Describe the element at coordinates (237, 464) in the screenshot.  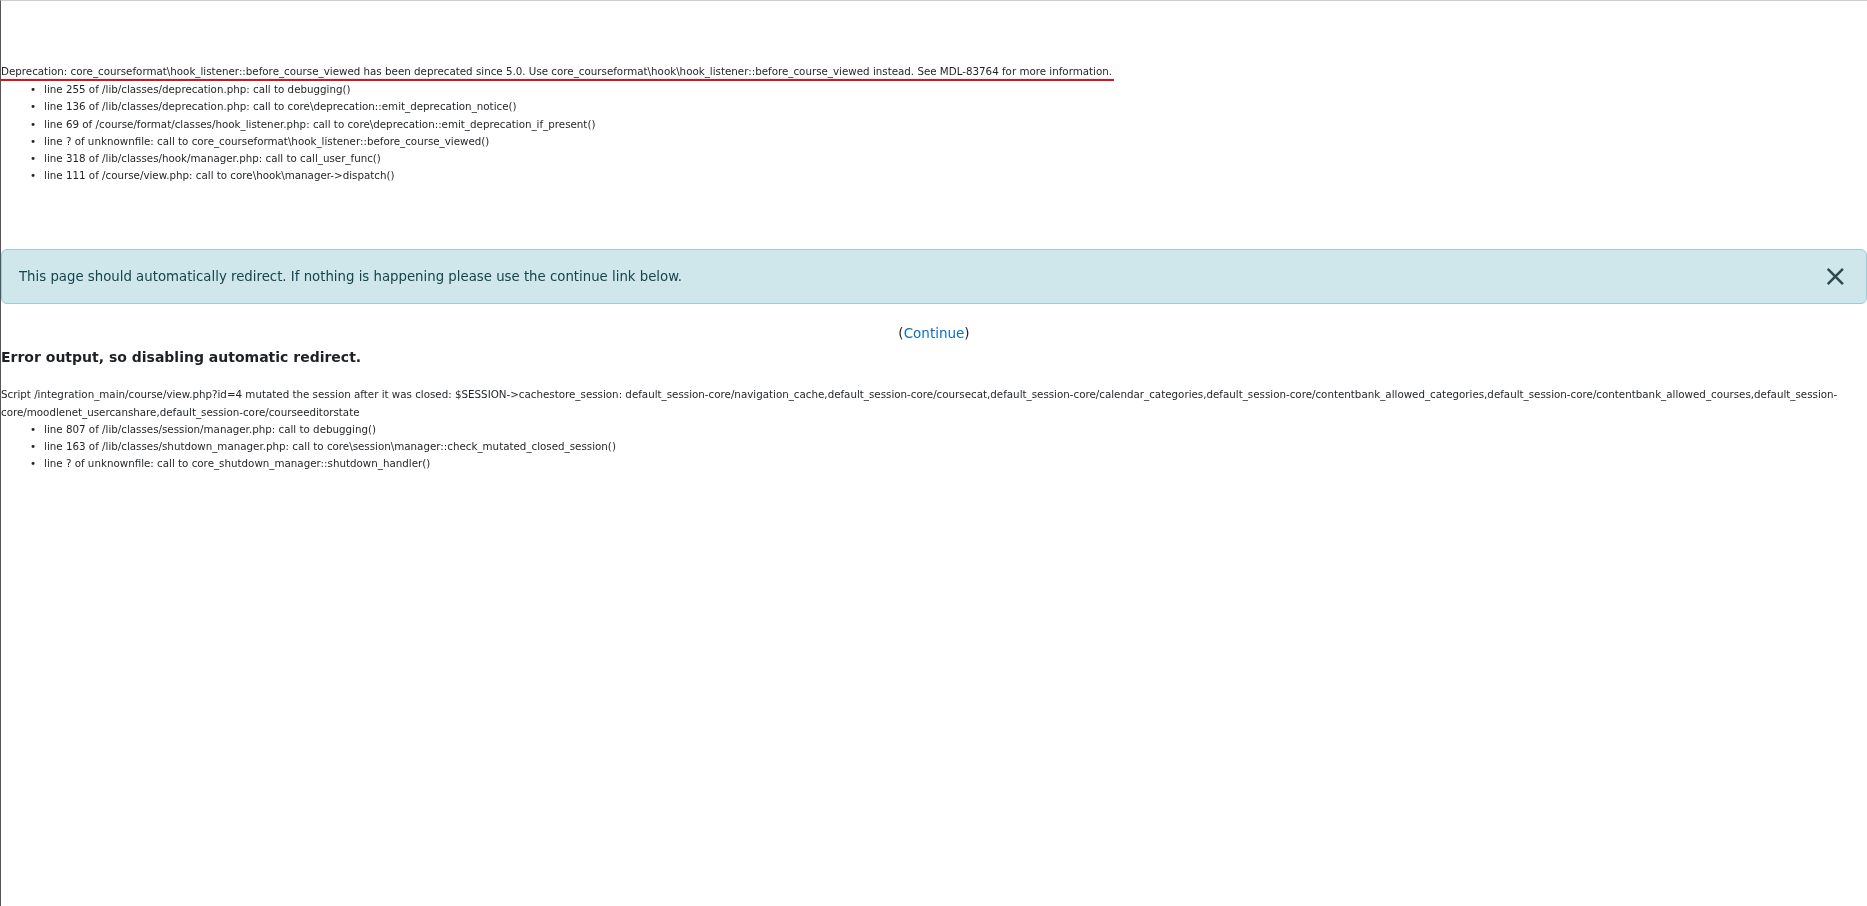
I see `trace-line: line ? of unknownfile: call to core_shutdown_manager::shutdown_handler()` at that location.